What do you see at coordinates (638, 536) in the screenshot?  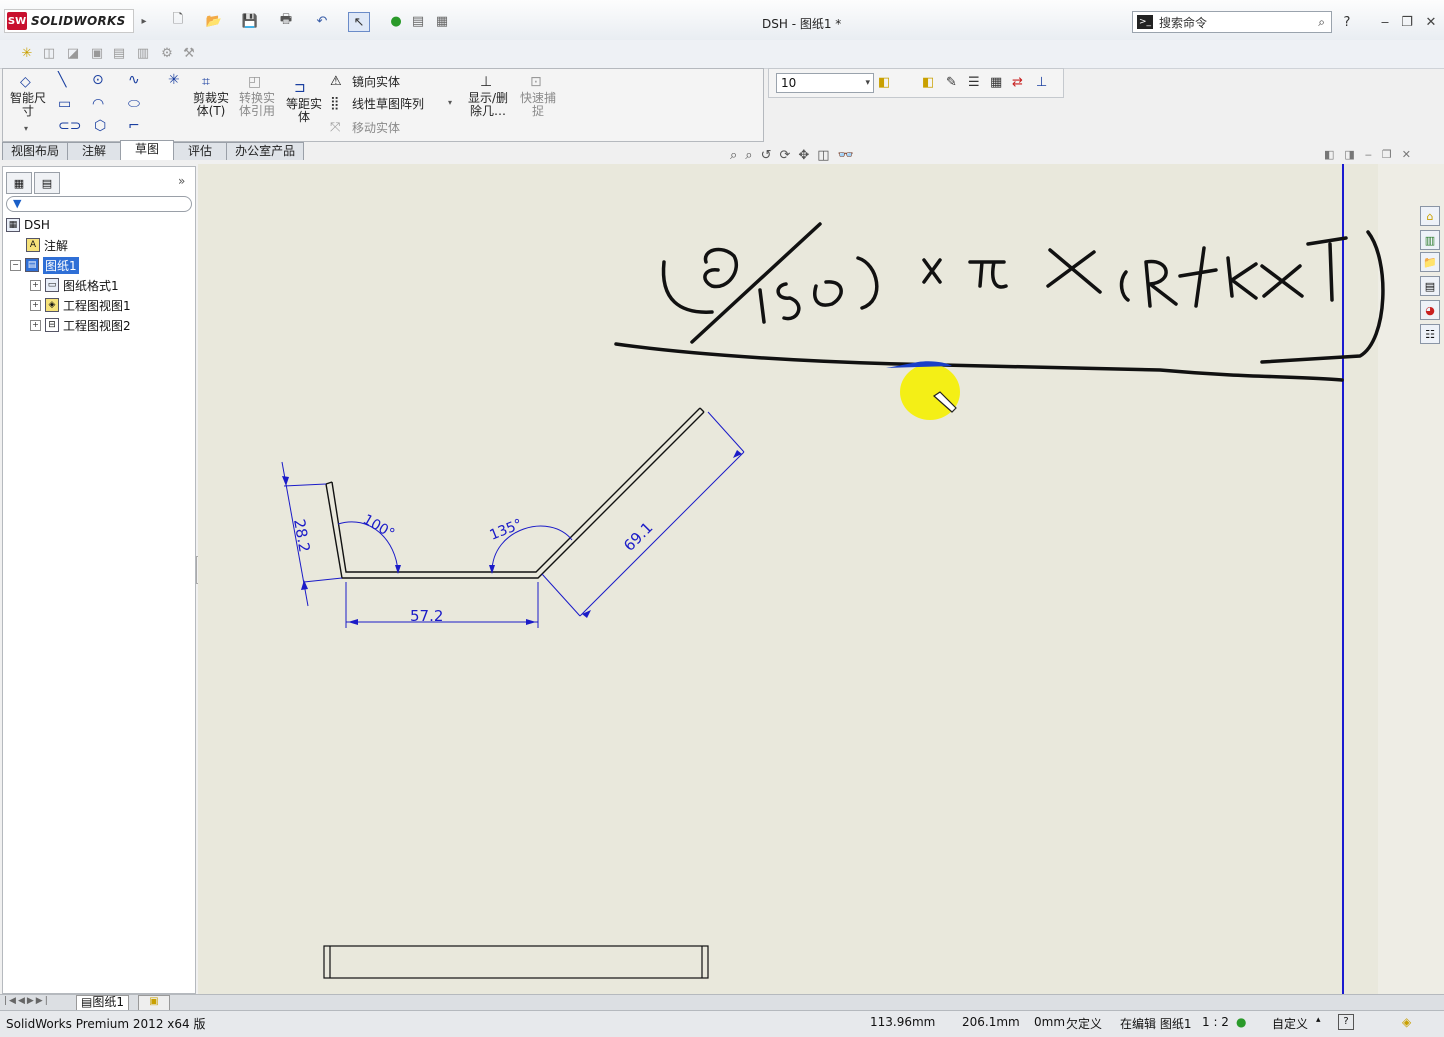 I see `dim-slant-text: 69.1` at bounding box center [638, 536].